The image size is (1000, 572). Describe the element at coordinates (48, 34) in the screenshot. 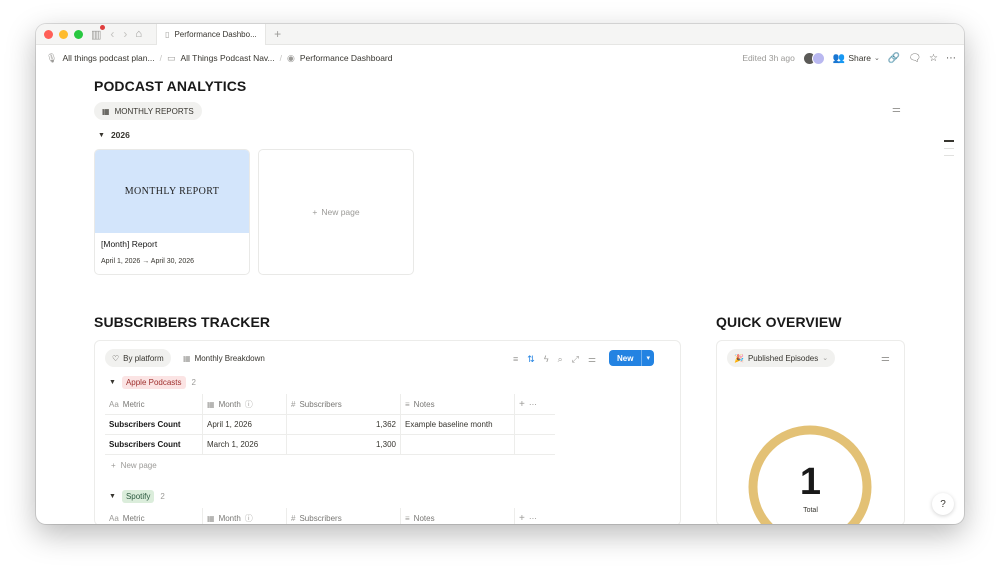

I see `close-window-button` at that location.